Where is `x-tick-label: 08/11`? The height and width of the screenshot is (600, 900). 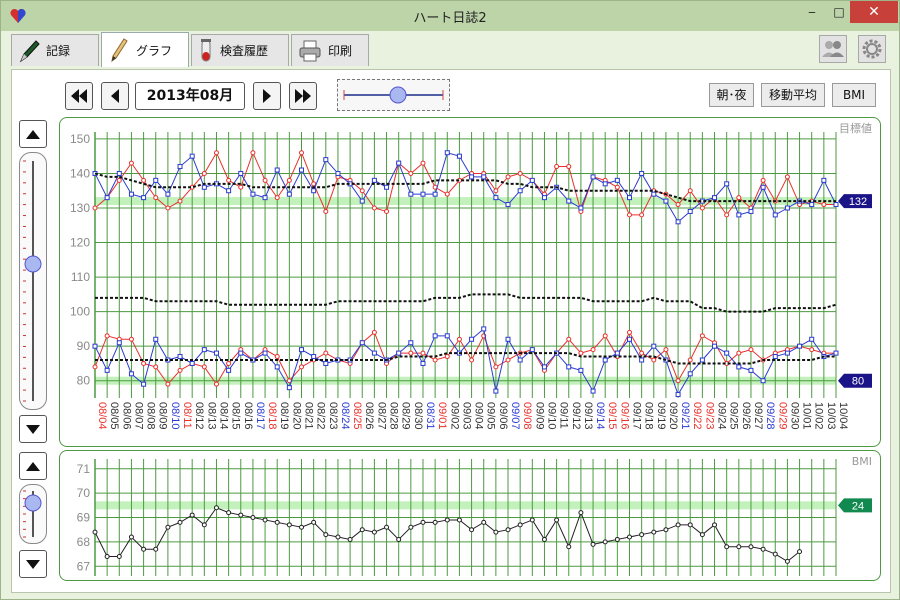
x-tick-label: 08/11 is located at coordinates (187, 415).